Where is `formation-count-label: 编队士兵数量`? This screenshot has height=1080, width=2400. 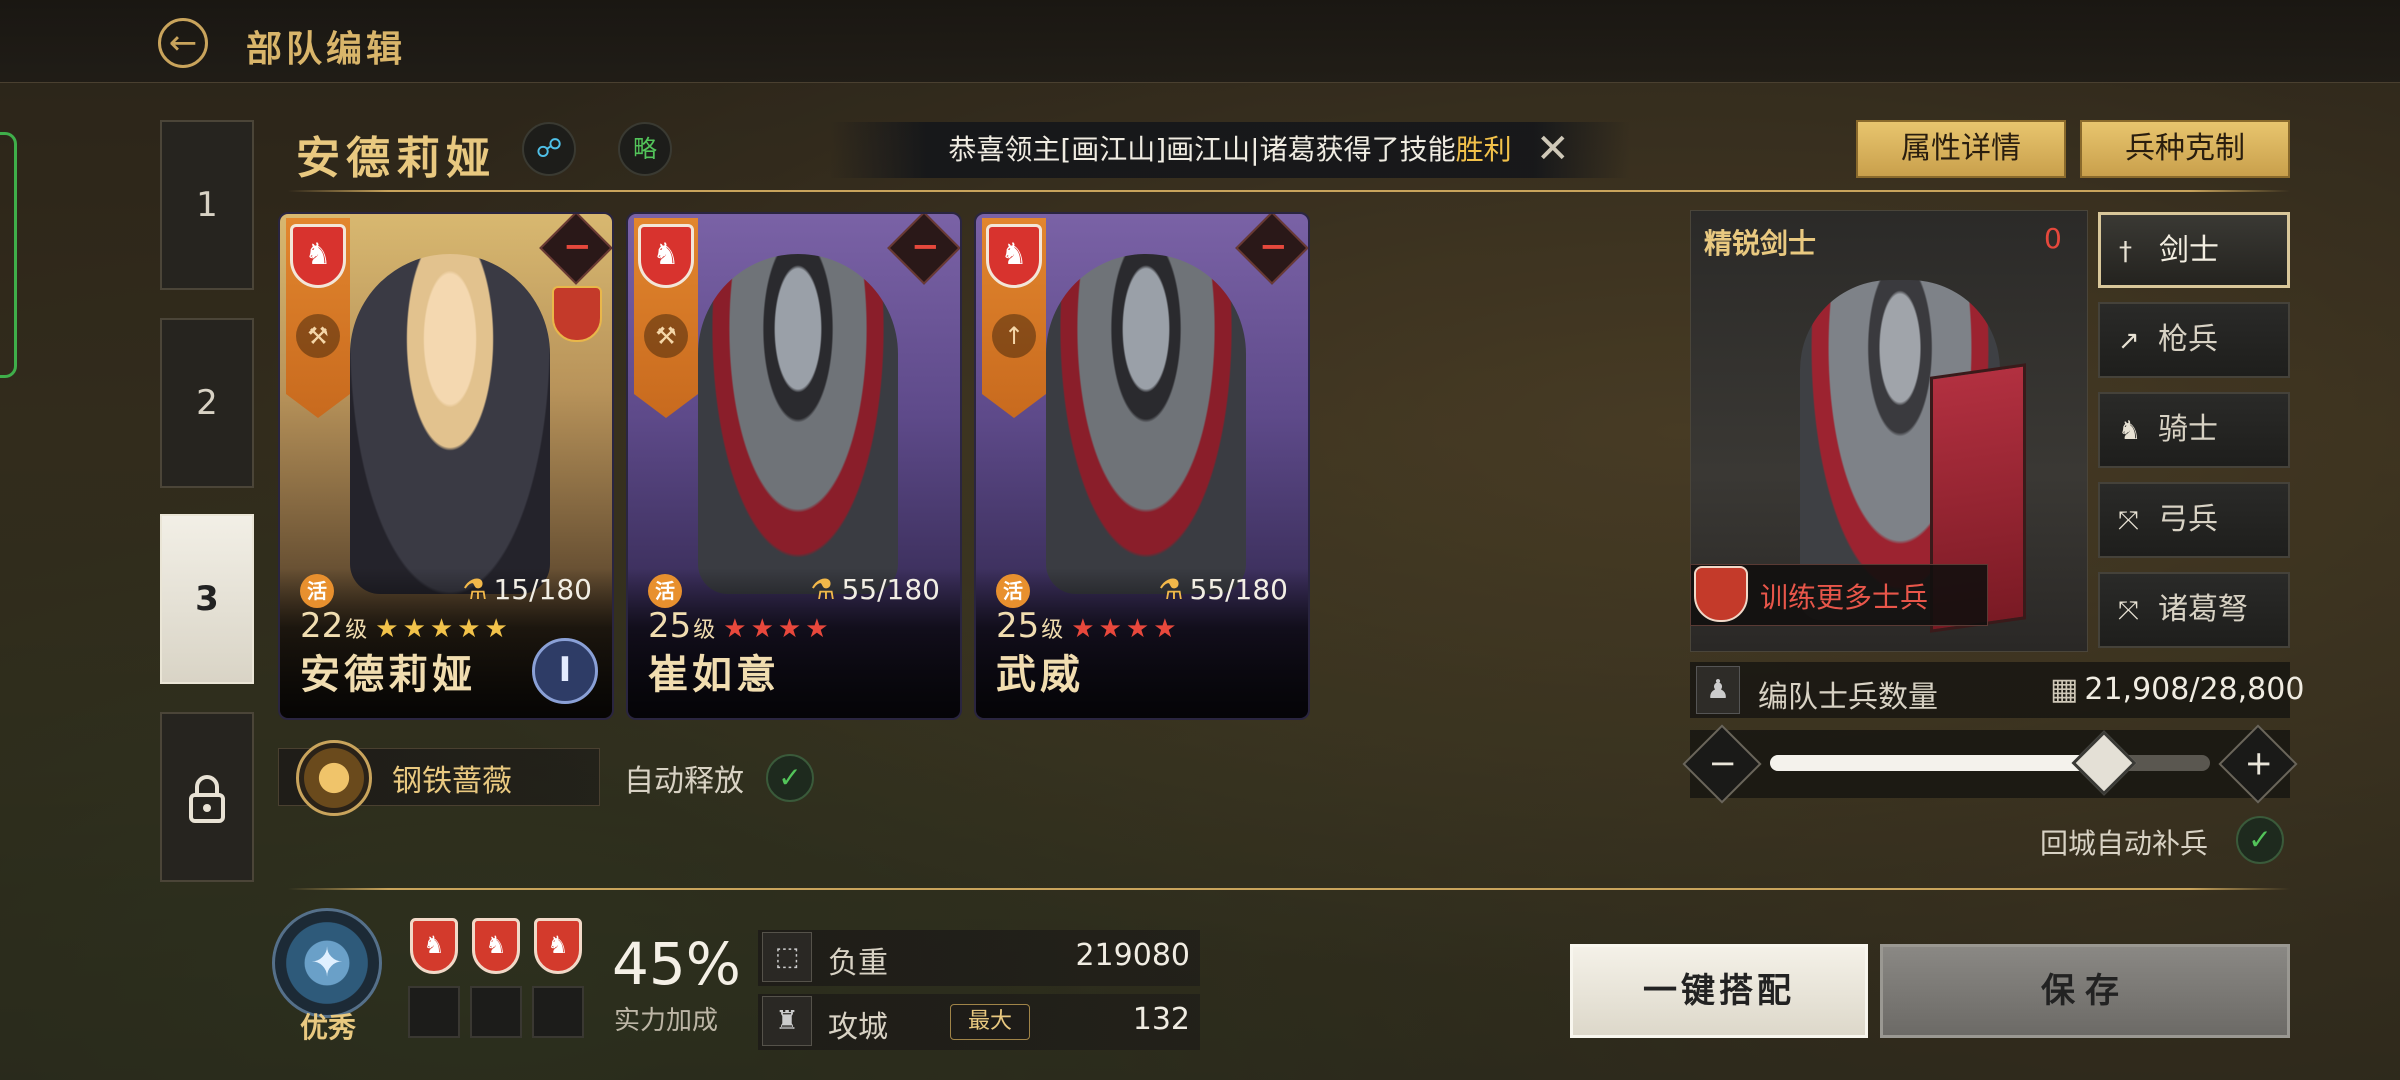 formation-count-label: 编队士兵数量 is located at coordinates (1848, 697).